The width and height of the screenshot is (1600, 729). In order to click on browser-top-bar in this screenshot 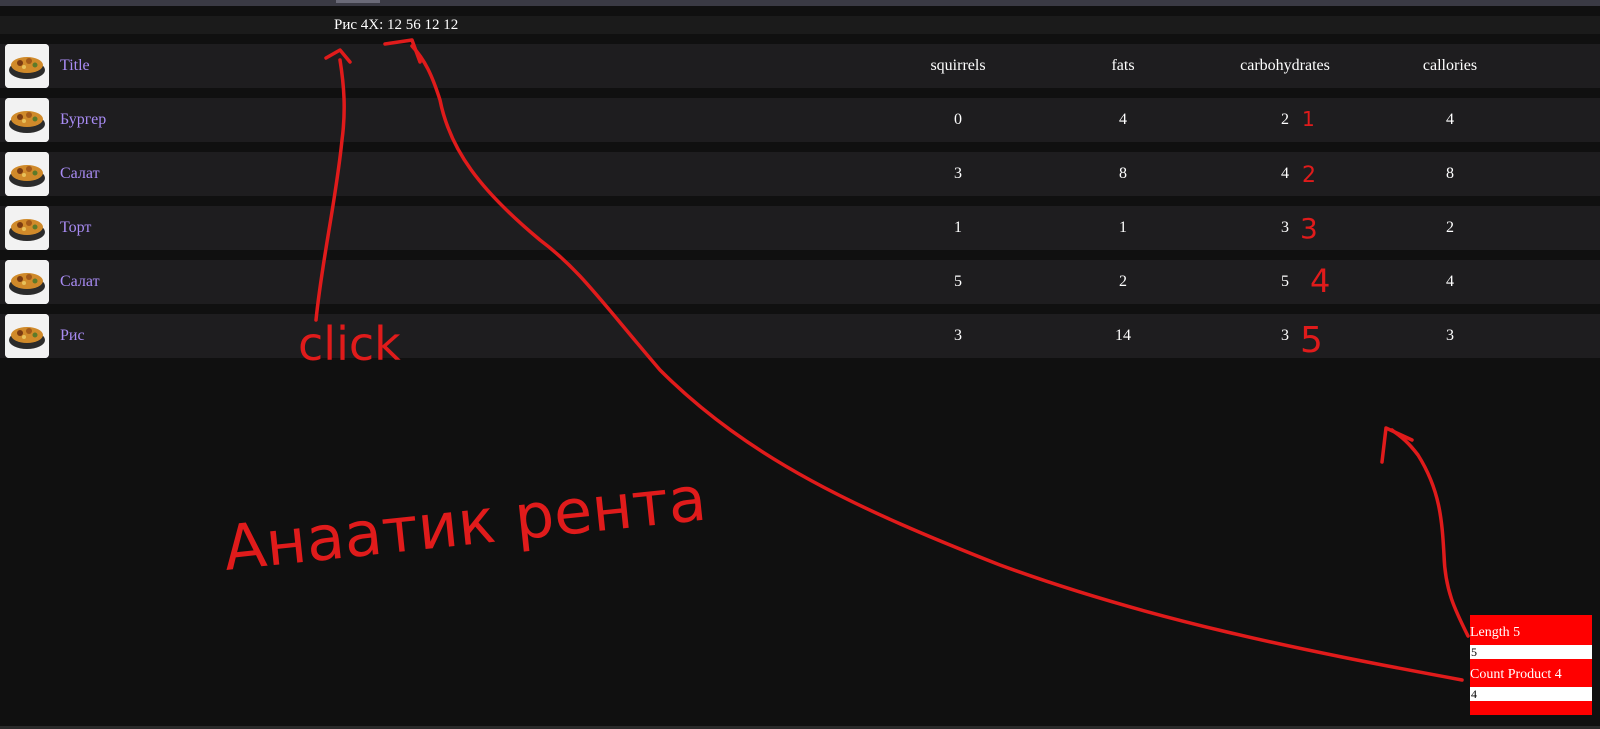, I will do `click(800, 3)`.